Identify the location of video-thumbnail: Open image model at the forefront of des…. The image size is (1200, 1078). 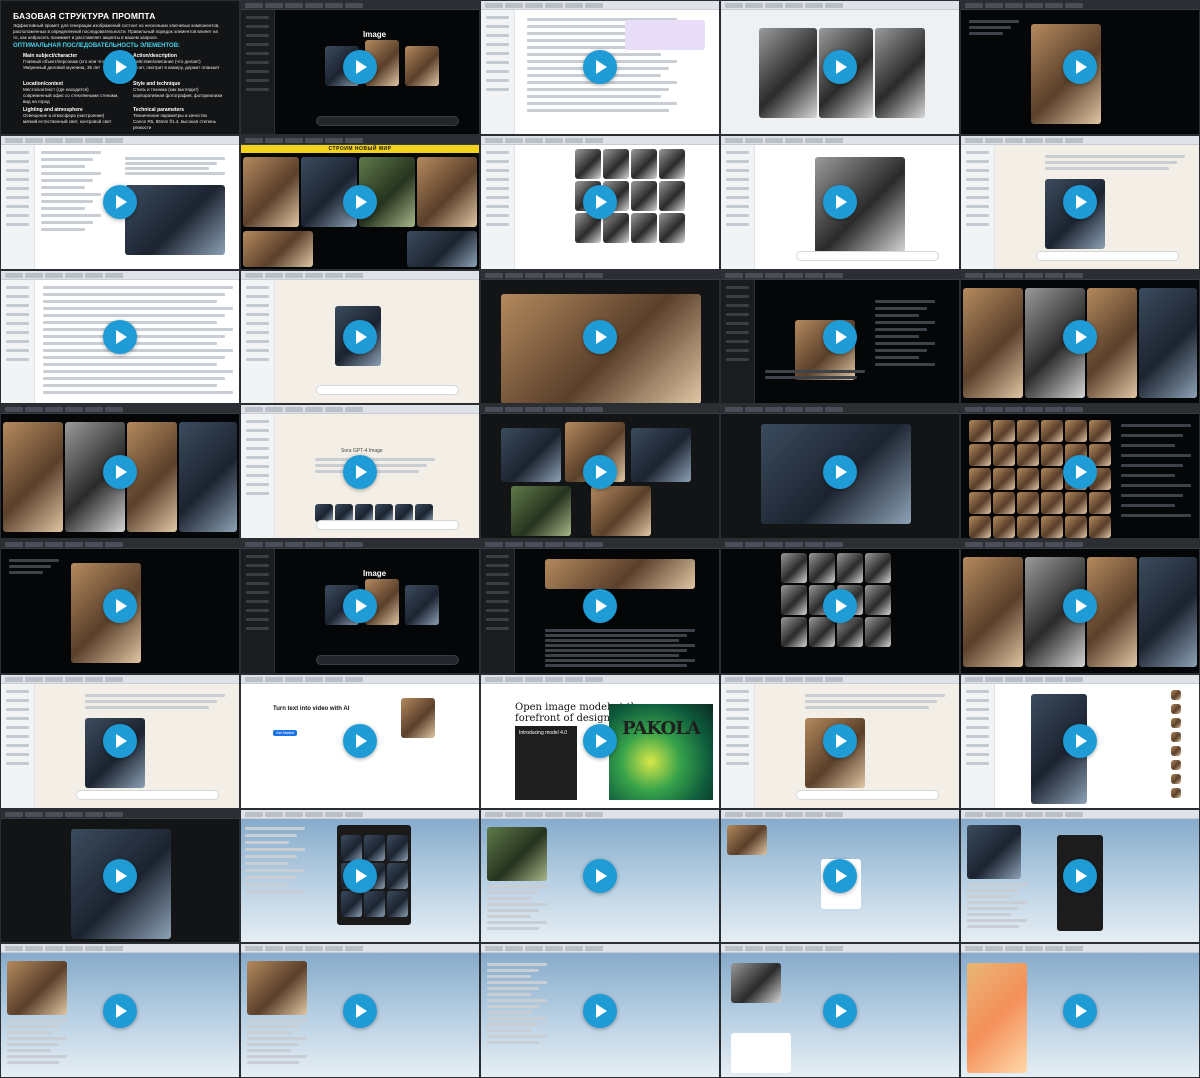
(600, 741).